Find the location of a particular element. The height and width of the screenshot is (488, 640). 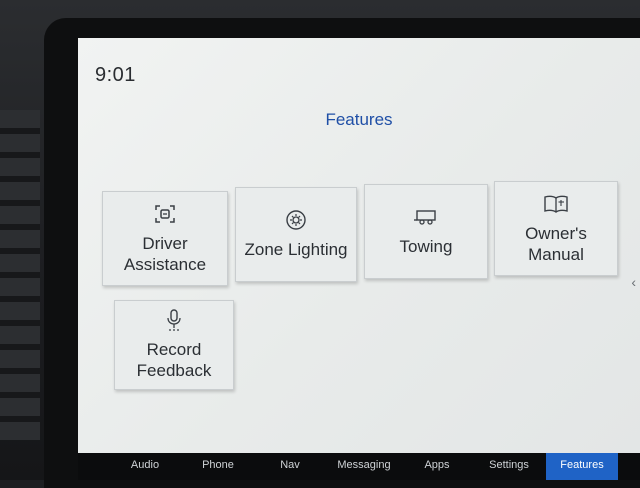

driver-assist-icon is located at coordinates (165, 214).